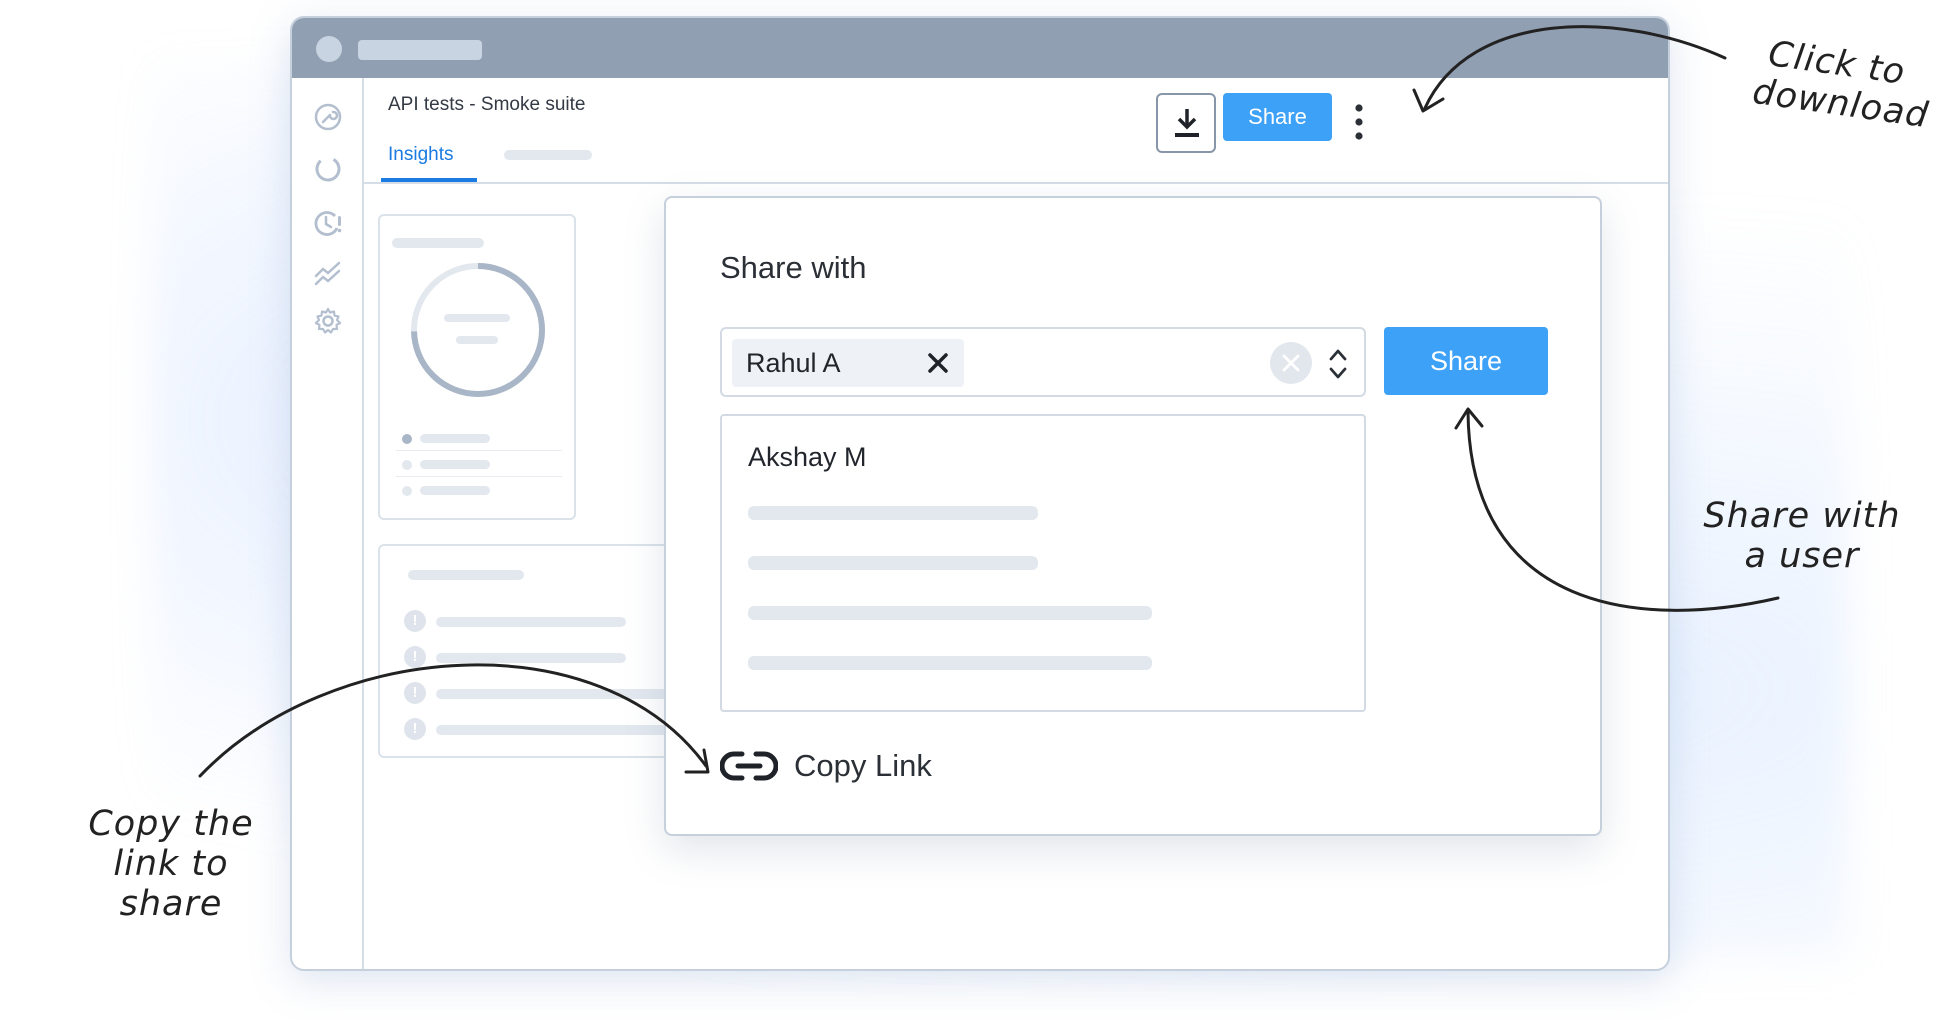 Image resolution: width=1960 pixels, height=1020 pixels. What do you see at coordinates (478, 330) in the screenshot?
I see `donut-chart-icon` at bounding box center [478, 330].